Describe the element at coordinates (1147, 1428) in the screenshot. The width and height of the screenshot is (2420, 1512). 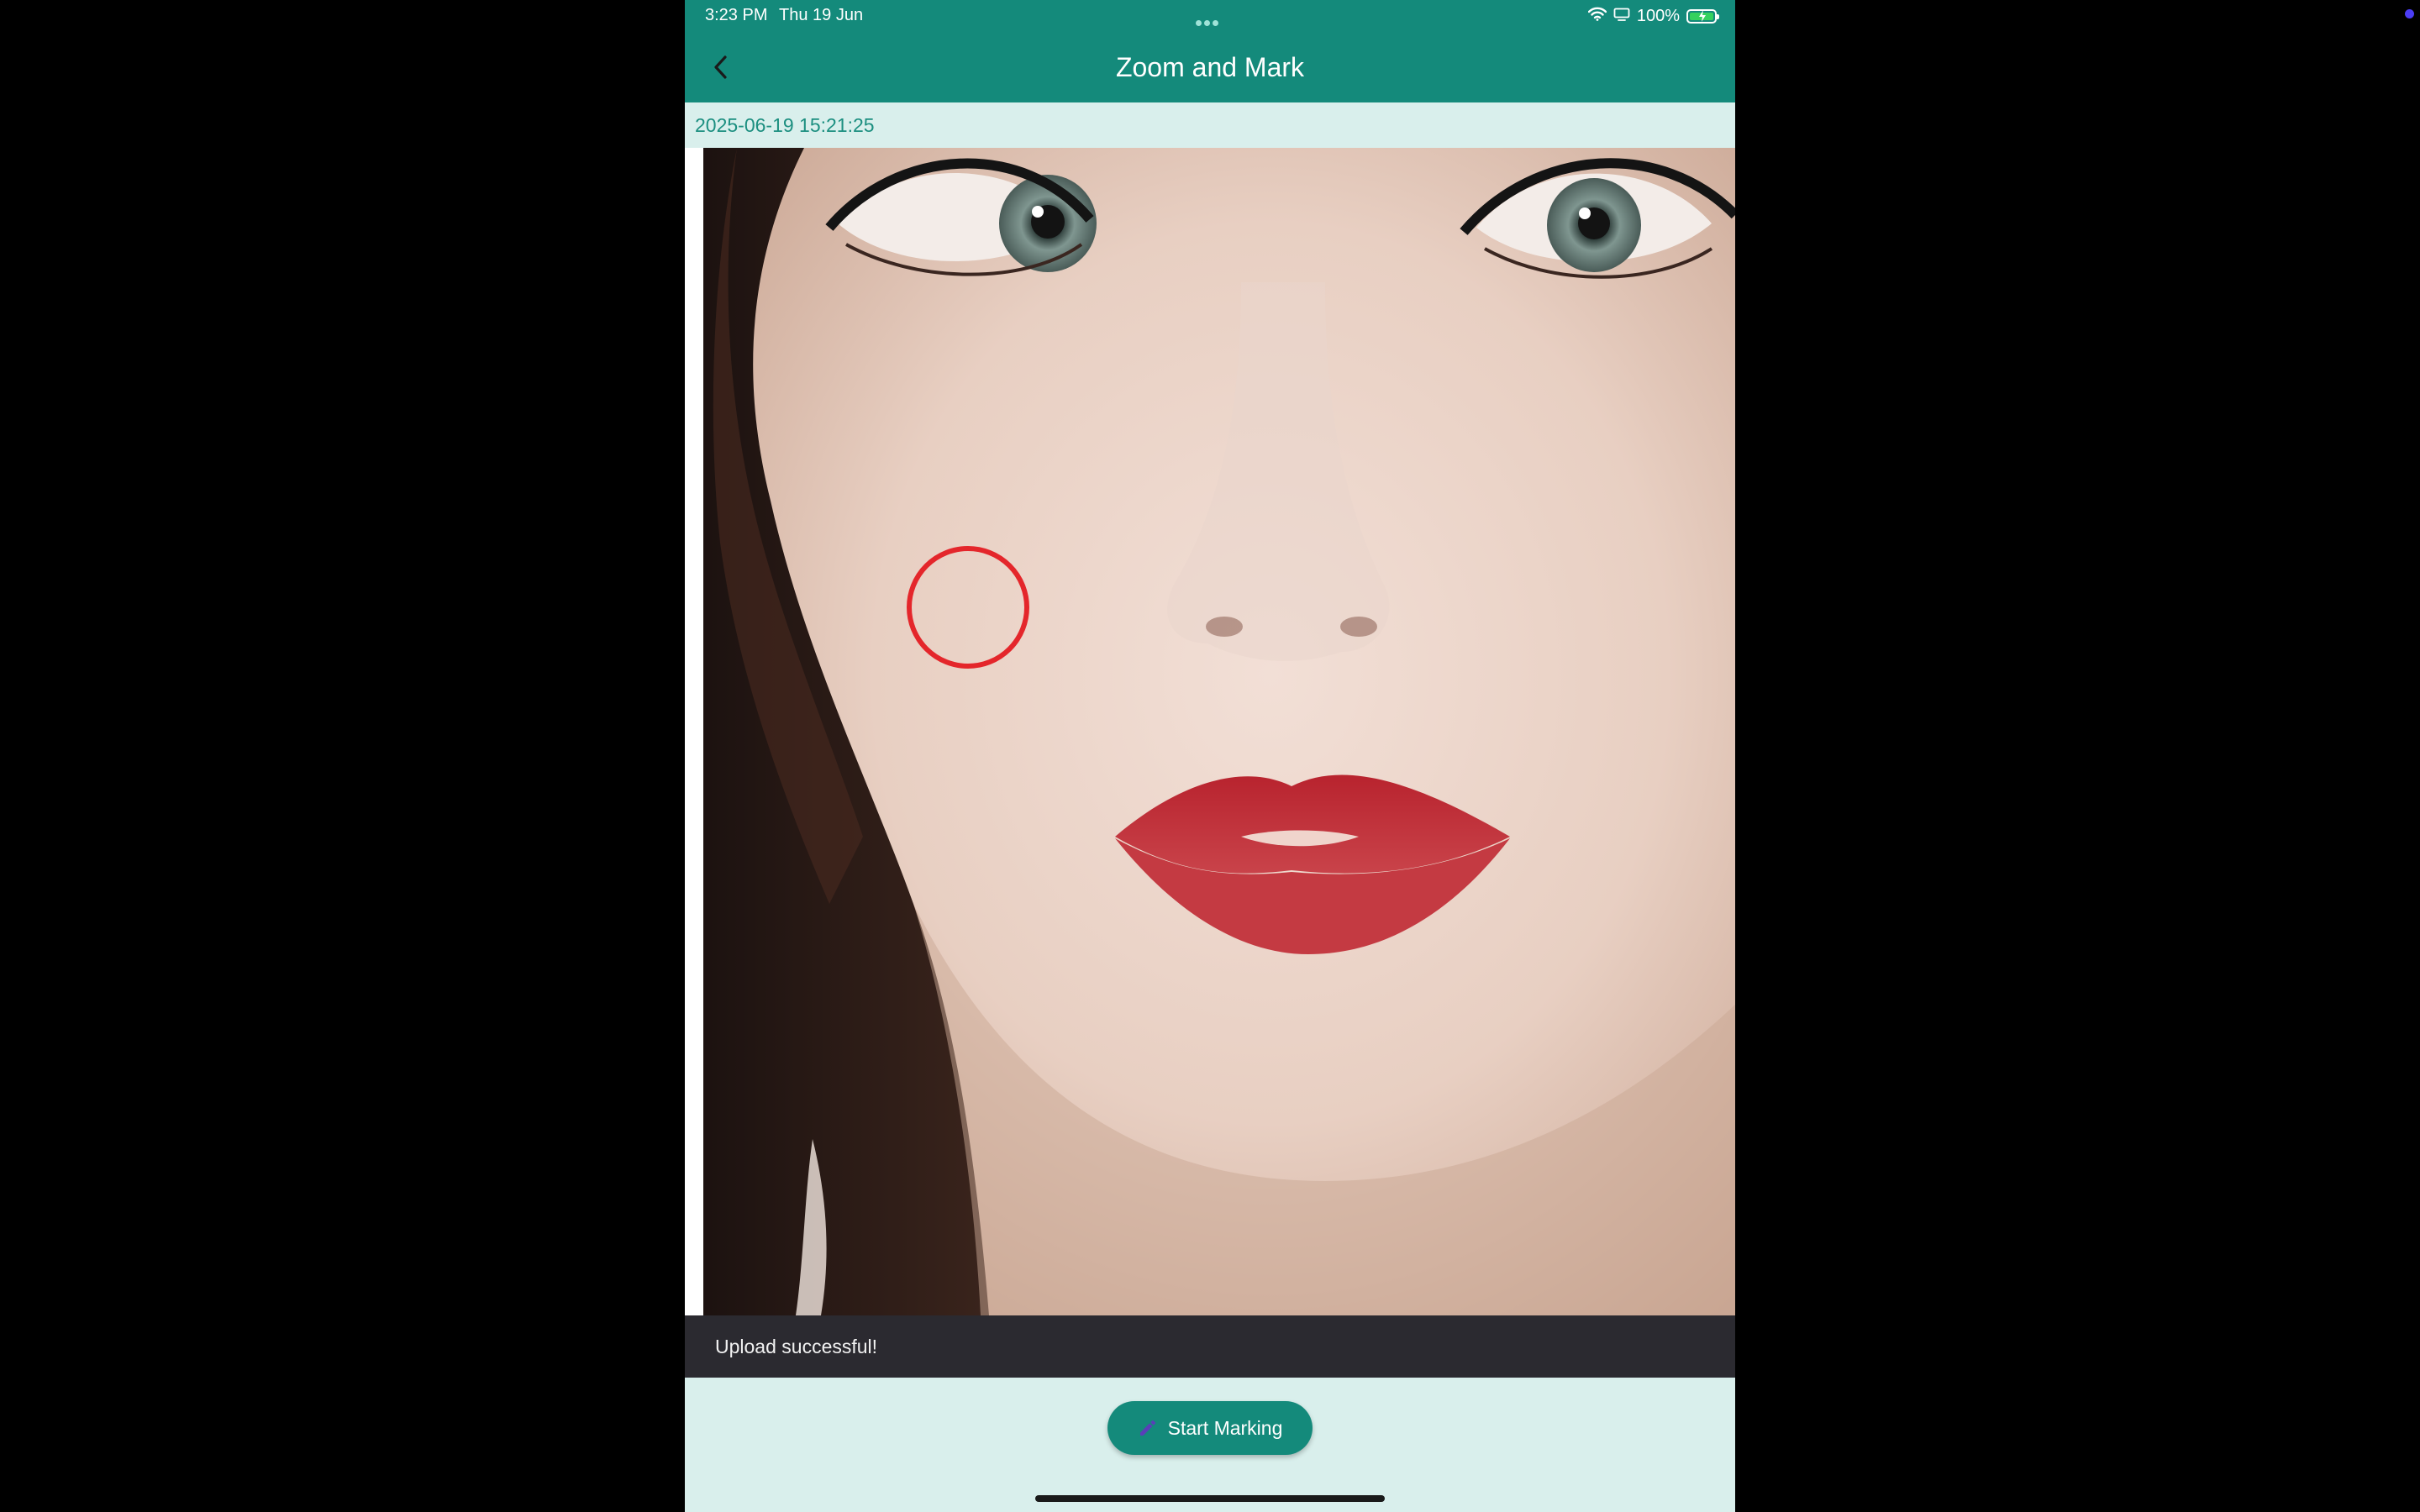
I see `pencil-icon` at that location.